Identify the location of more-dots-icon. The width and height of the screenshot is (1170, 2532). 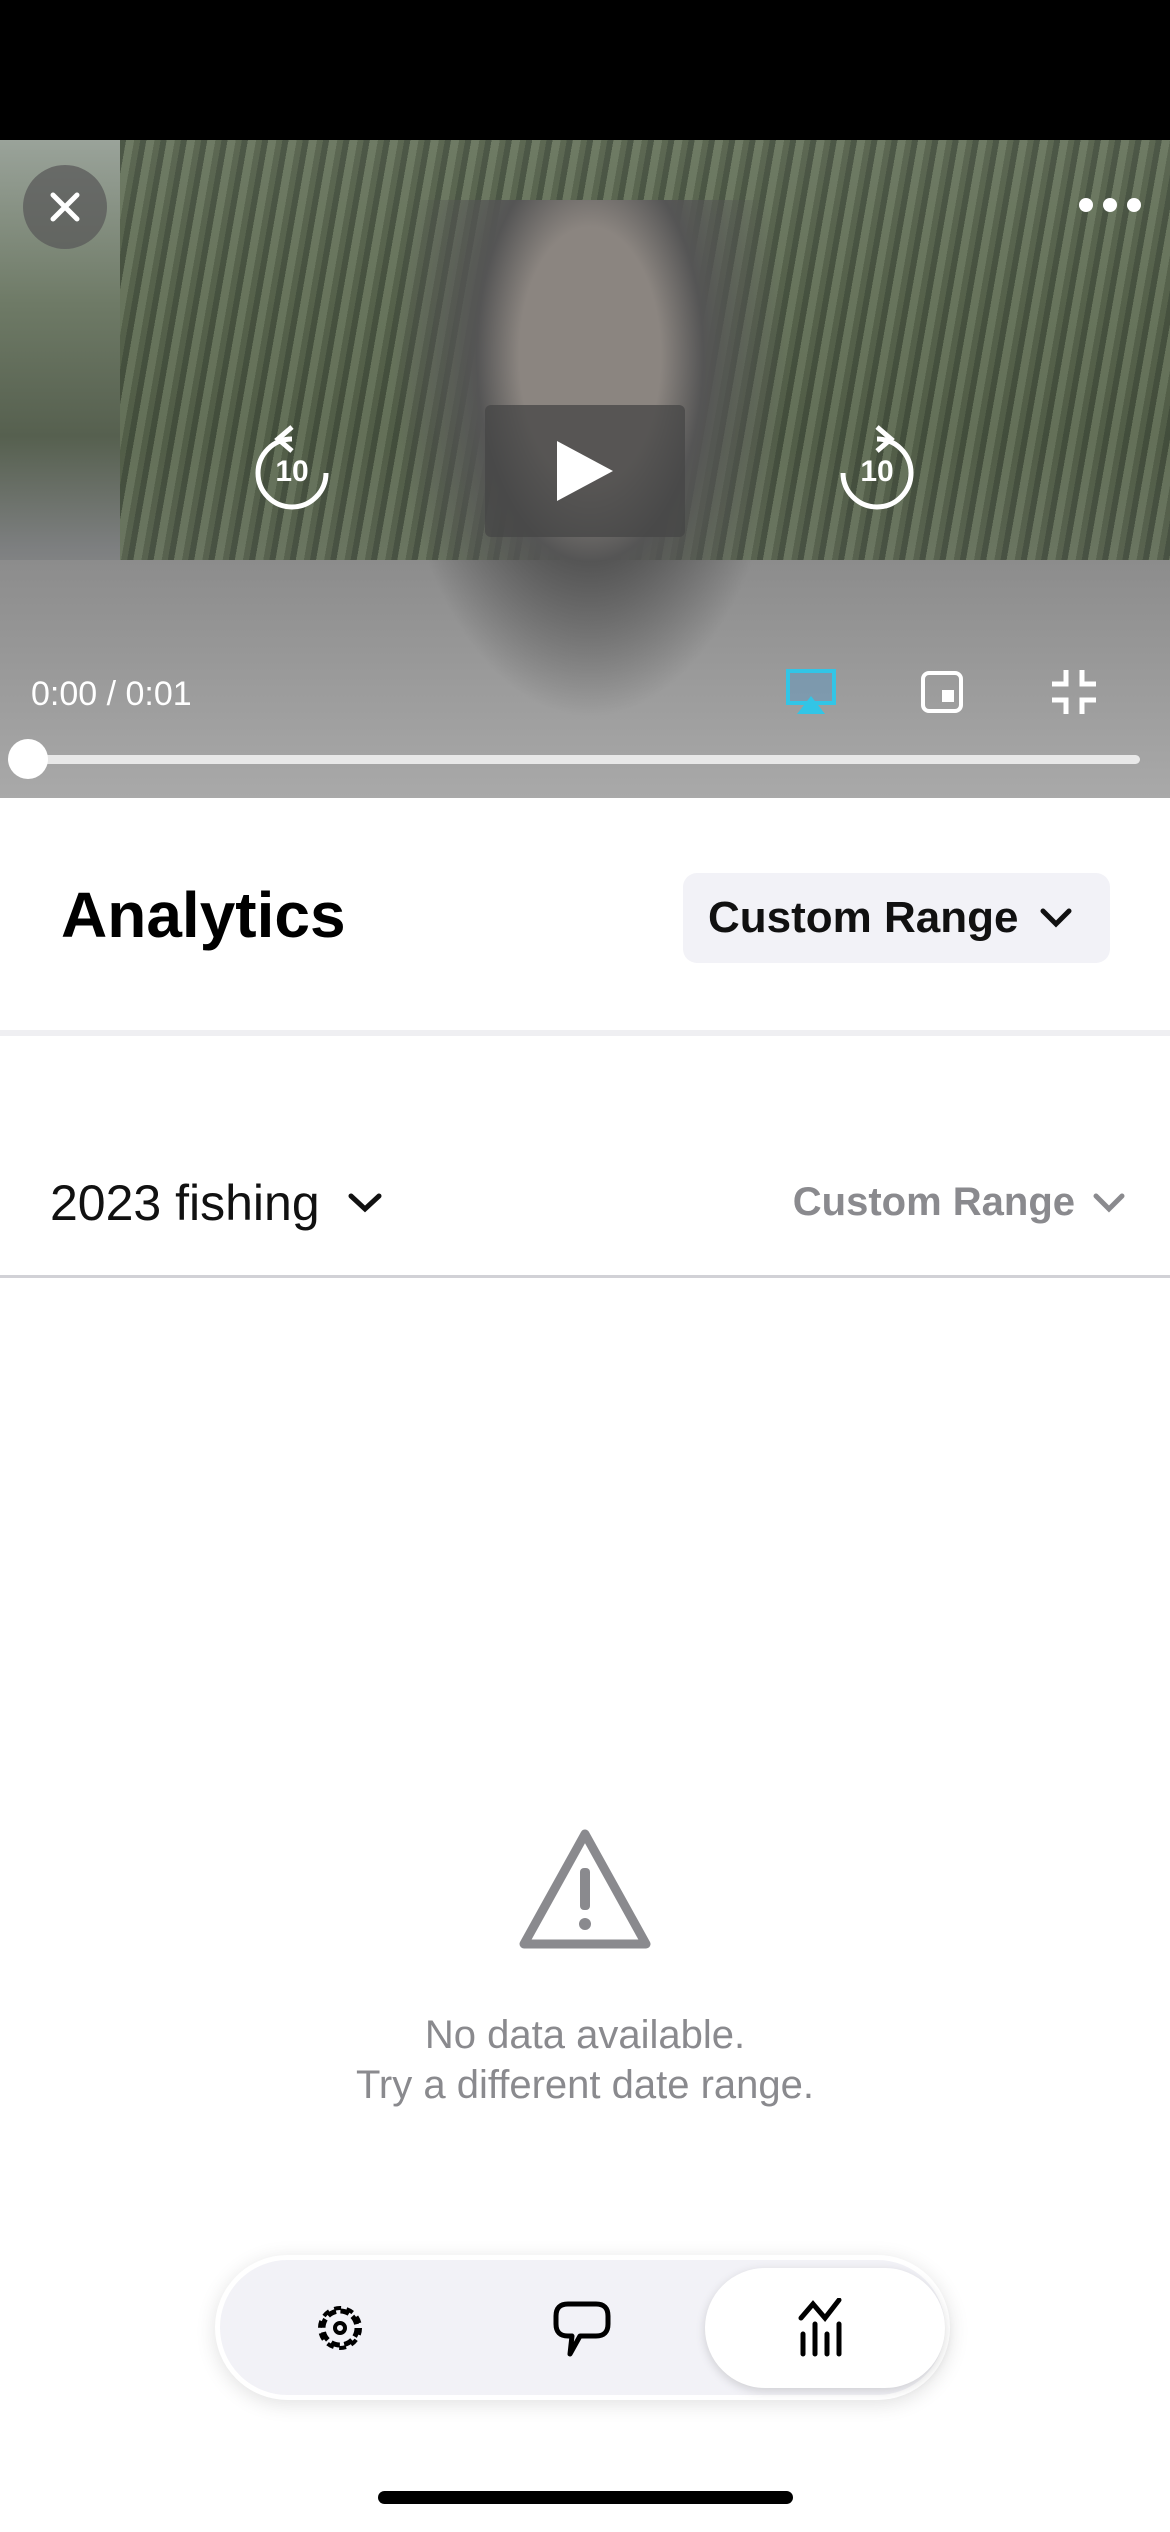
(1110, 205).